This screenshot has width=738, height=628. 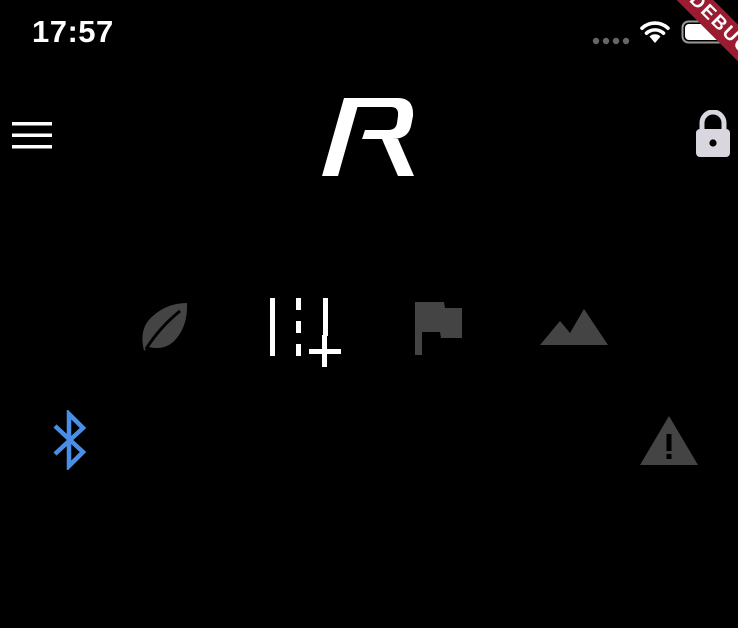 I want to click on warning-icon, so click(x=669, y=440).